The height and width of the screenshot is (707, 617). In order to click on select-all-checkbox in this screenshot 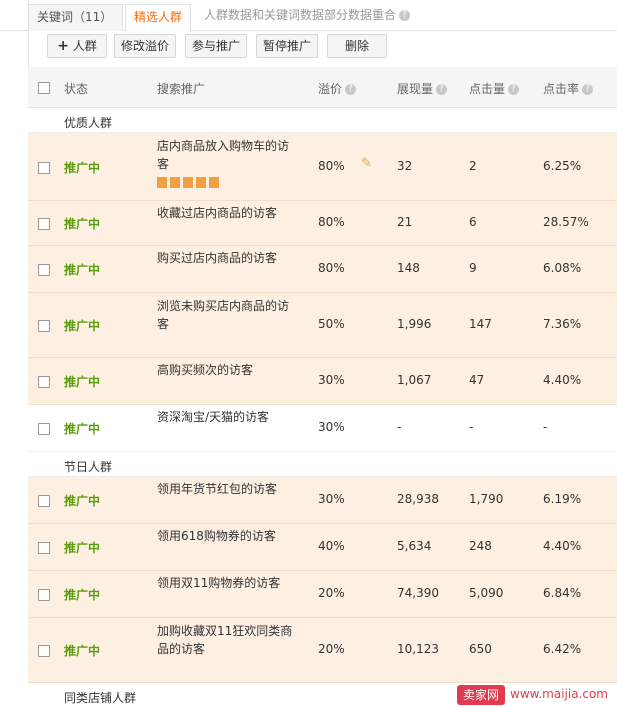, I will do `click(44, 88)`.